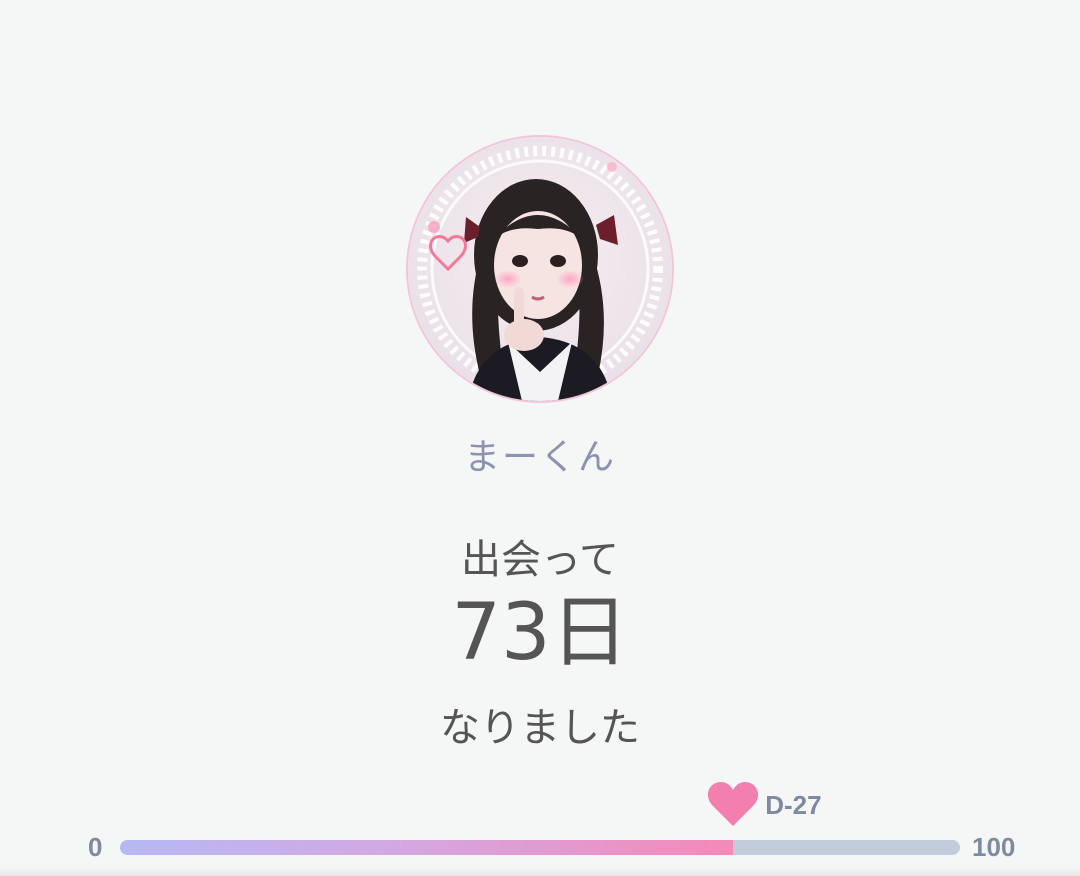  Describe the element at coordinates (540, 728) in the screenshot. I see `counter-suffix: なりました` at that location.